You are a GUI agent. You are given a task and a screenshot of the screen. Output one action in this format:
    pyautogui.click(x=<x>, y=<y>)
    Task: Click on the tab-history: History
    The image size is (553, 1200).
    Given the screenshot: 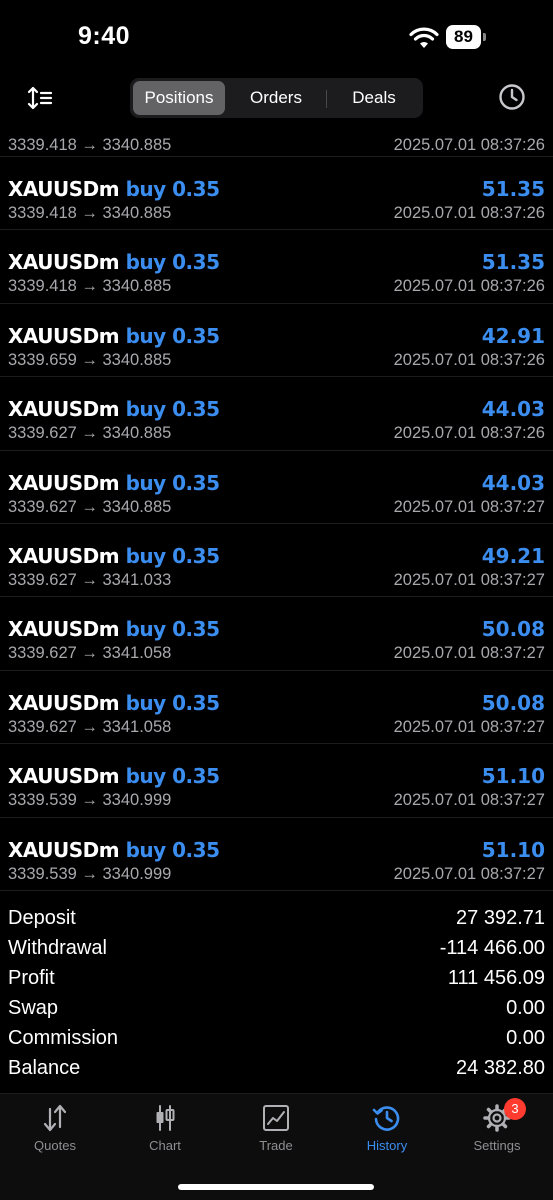 What is the action you would take?
    pyautogui.click(x=387, y=1134)
    